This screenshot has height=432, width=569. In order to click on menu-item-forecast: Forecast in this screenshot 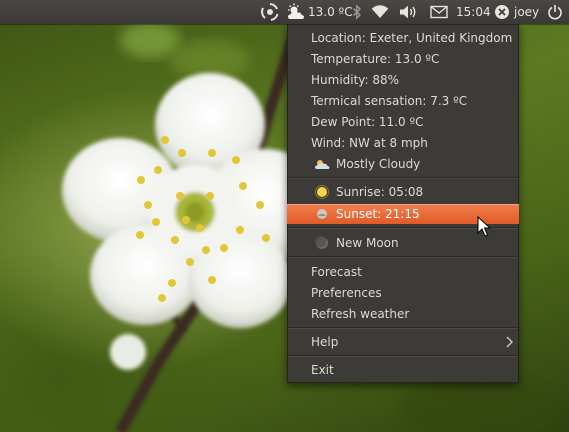, I will do `click(403, 271)`.